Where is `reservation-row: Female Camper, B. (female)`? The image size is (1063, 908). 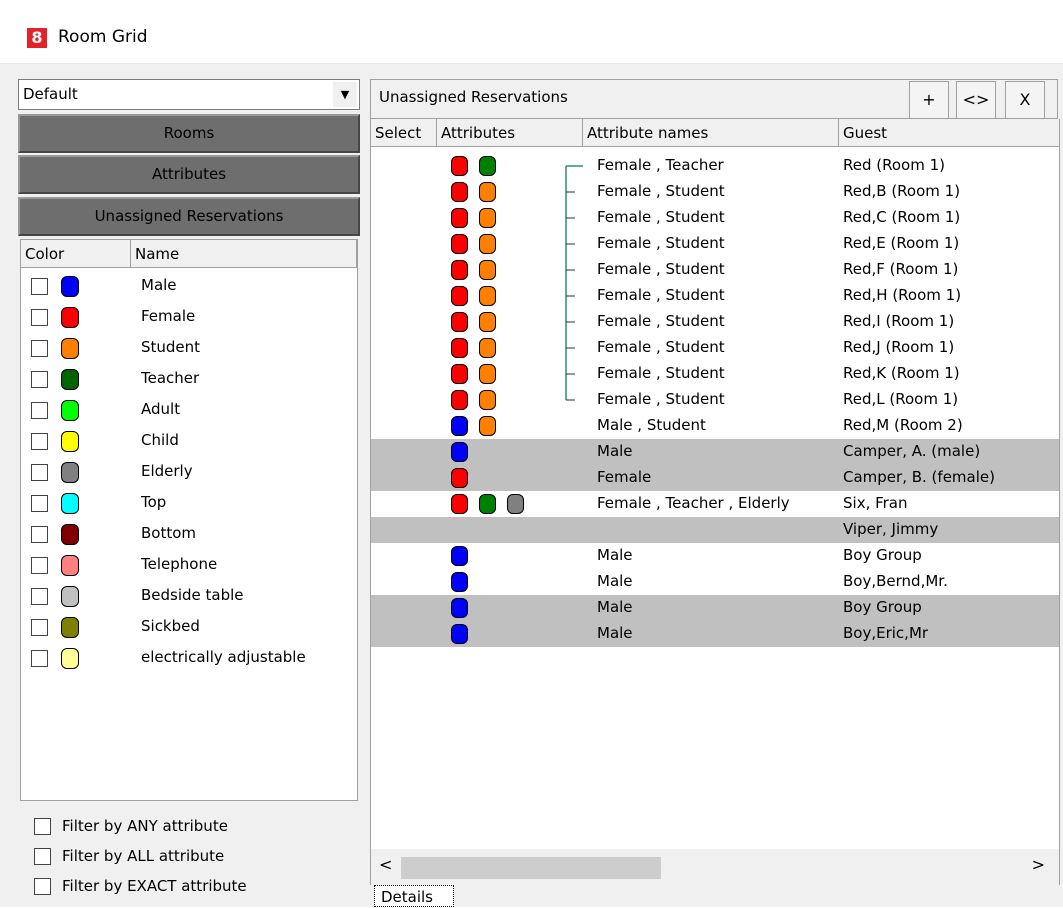
reservation-row: Female Camper, B. (female) is located at coordinates (715, 478).